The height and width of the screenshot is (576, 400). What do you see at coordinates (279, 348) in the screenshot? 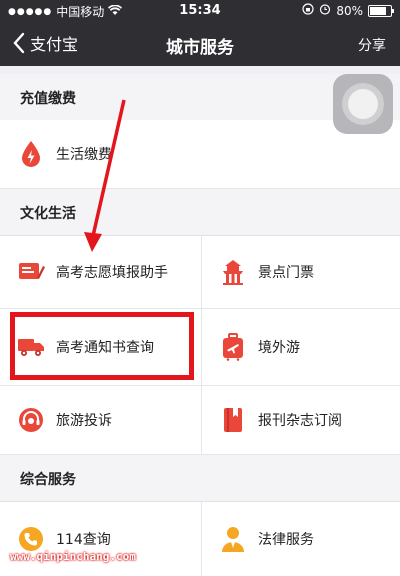
I see `service-label: 境外游` at bounding box center [279, 348].